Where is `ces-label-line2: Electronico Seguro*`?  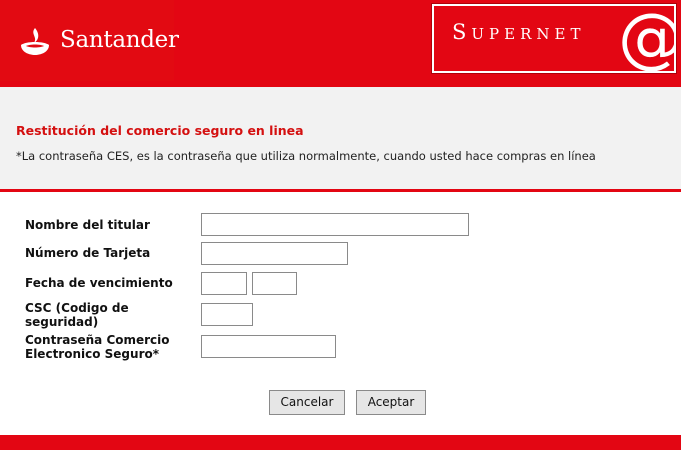 ces-label-line2: Electronico Seguro* is located at coordinates (92, 354).